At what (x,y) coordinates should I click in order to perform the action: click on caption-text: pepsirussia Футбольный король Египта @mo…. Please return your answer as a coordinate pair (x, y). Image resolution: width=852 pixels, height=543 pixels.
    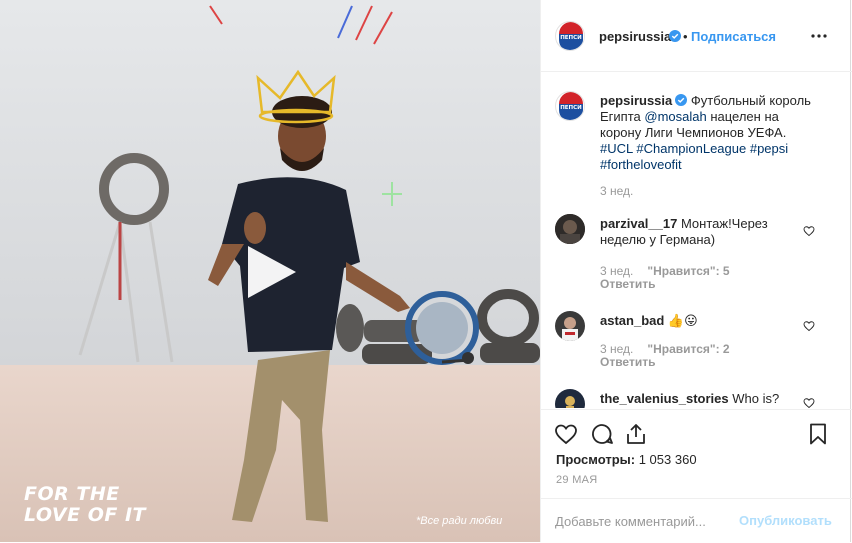
    Looking at the image, I should click on (707, 133).